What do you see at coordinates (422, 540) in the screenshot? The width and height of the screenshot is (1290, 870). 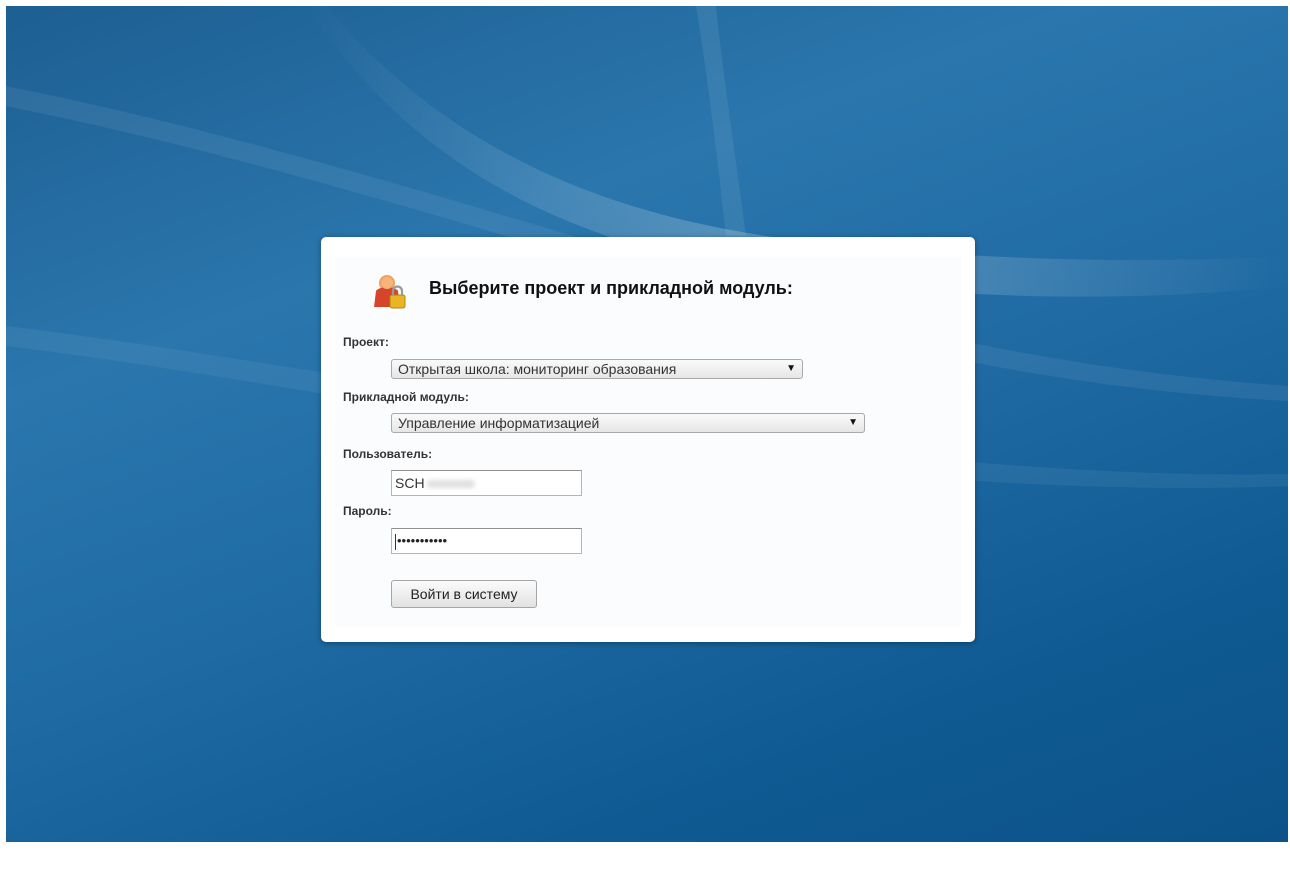 I see `password-value: •••••••••••` at bounding box center [422, 540].